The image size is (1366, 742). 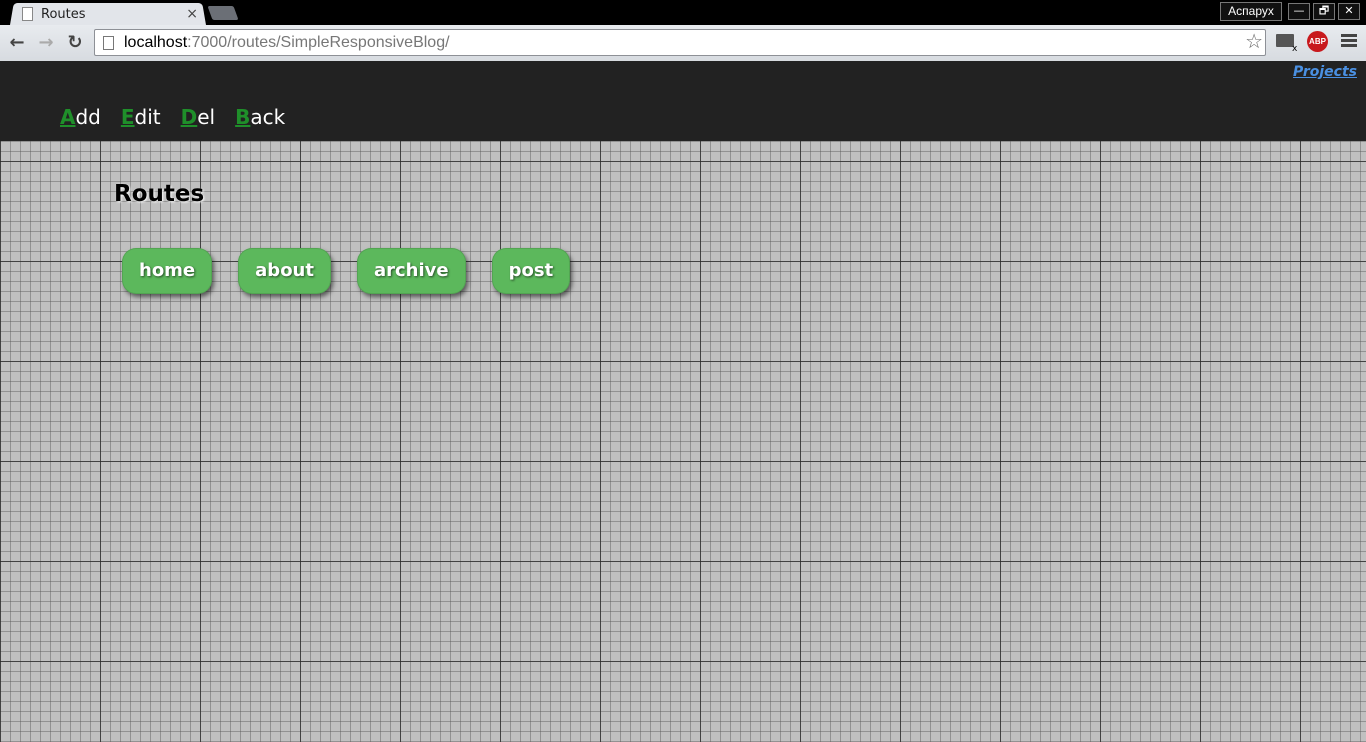 What do you see at coordinates (683, 12) in the screenshot?
I see `browser-titlebar: Routes × Аспарух — 🗗 ✕` at bounding box center [683, 12].